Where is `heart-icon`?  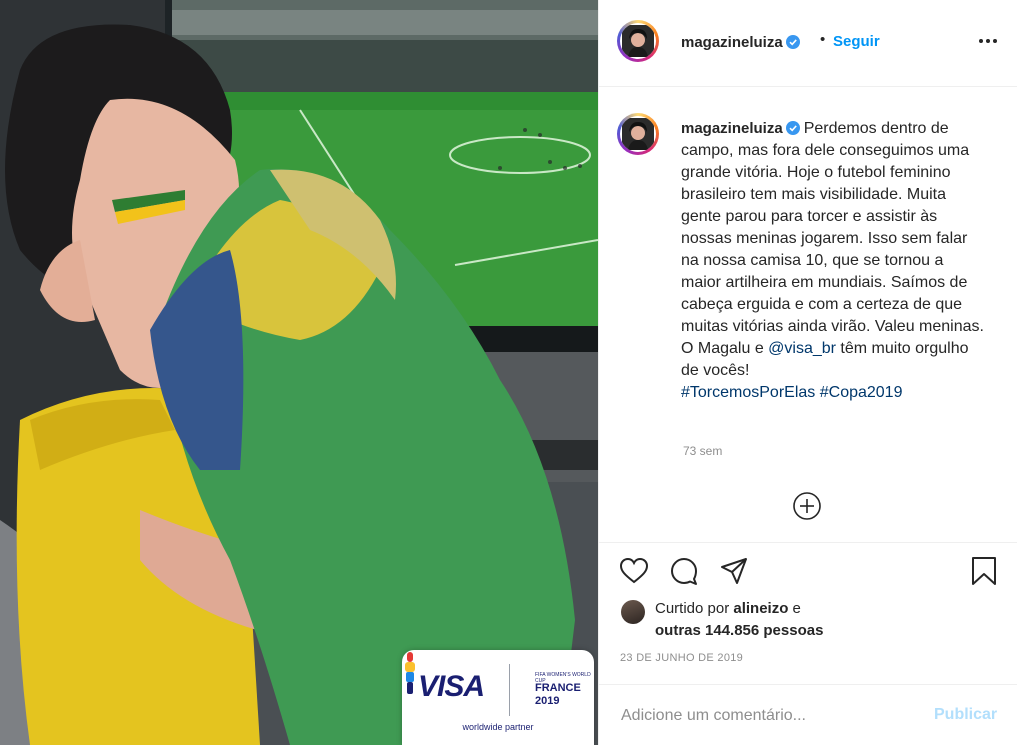 heart-icon is located at coordinates (634, 571).